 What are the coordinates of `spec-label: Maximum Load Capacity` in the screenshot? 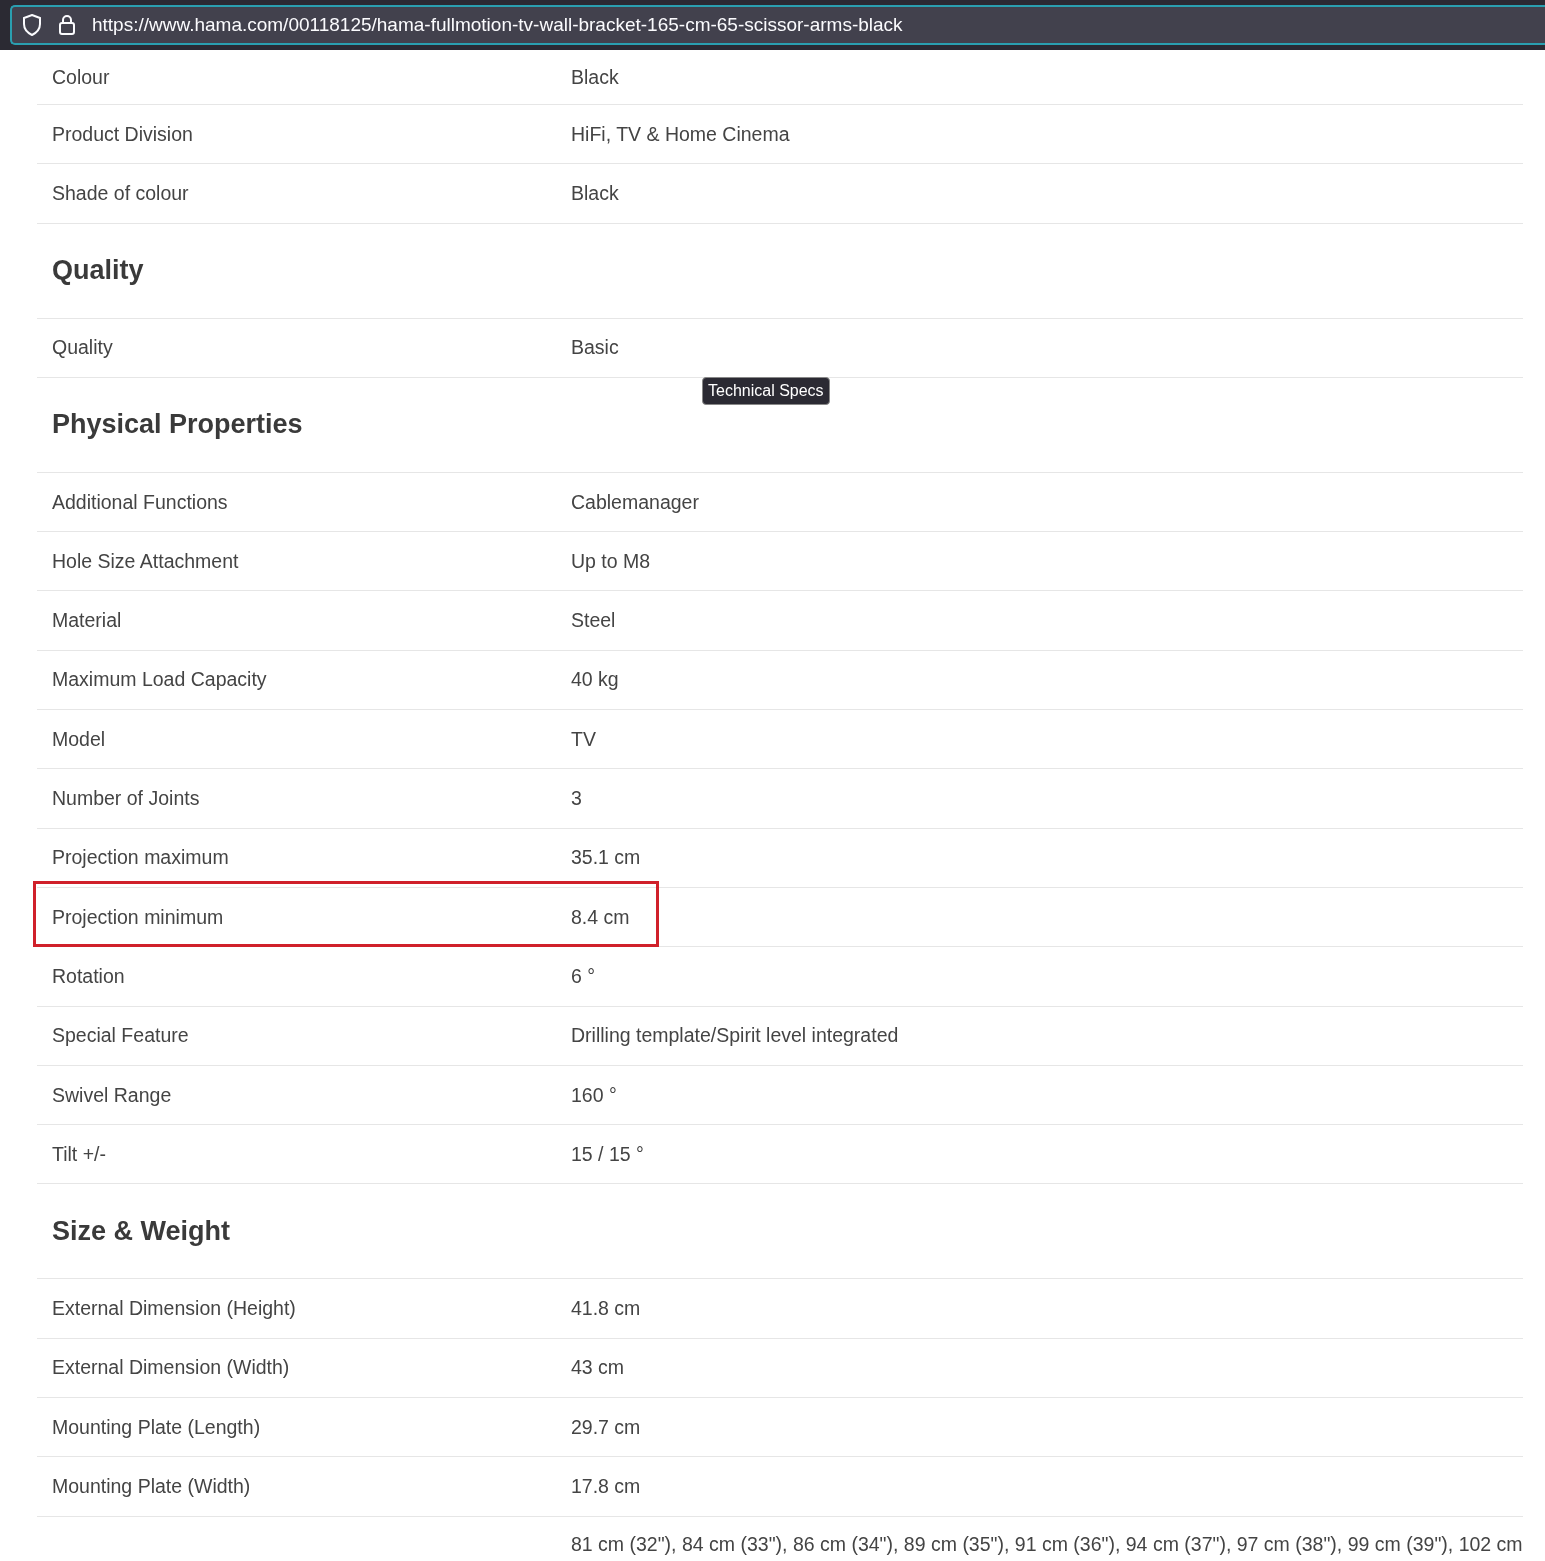 It's located at (160, 680).